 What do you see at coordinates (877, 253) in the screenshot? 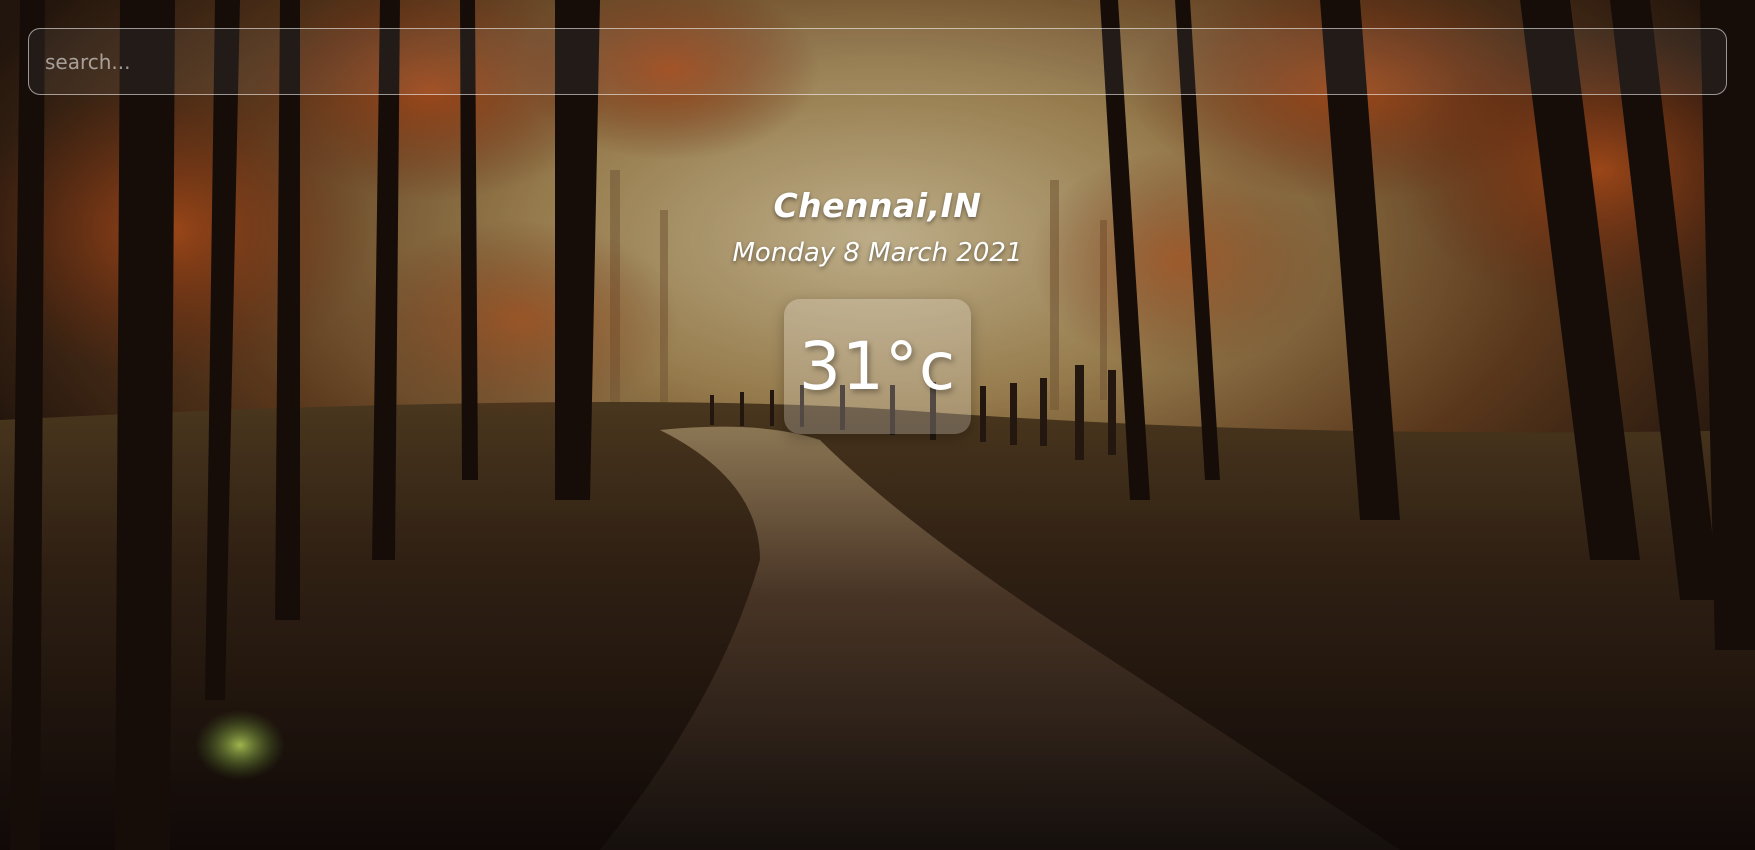
I see `current-date: Monday 8 March 2021` at bounding box center [877, 253].